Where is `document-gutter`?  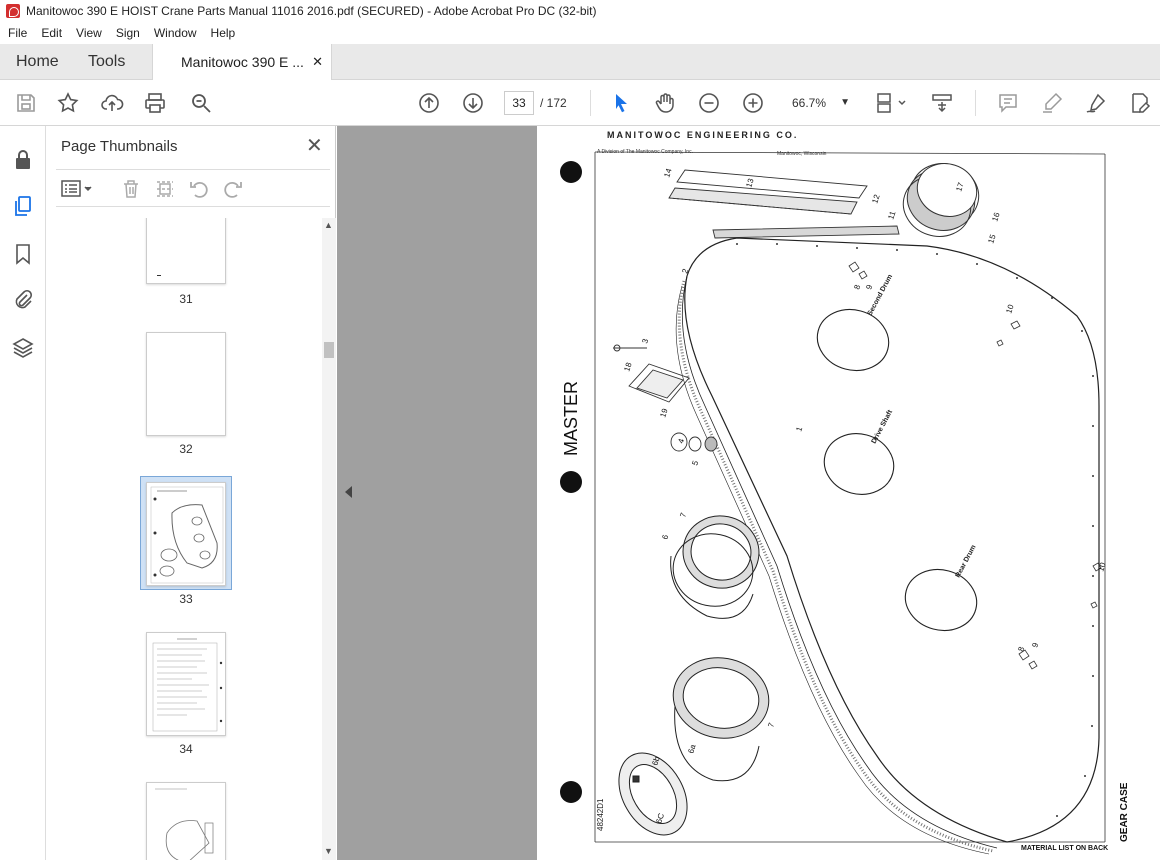 document-gutter is located at coordinates (437, 493).